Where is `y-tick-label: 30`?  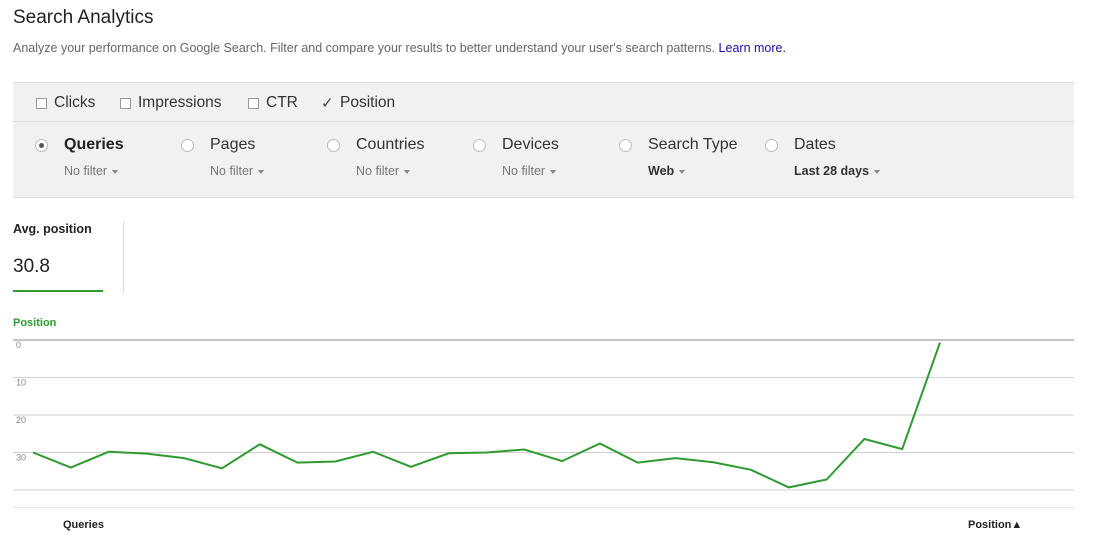
y-tick-label: 30 is located at coordinates (21, 458).